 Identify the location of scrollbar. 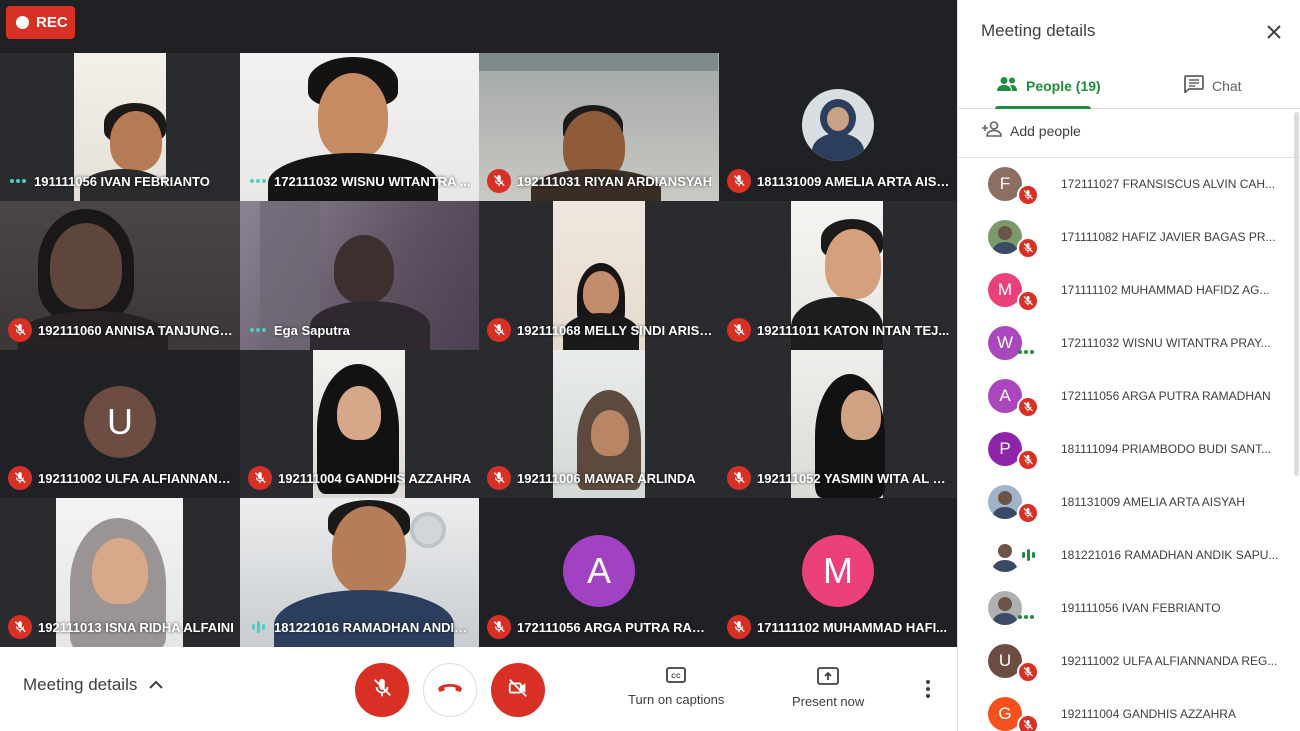
(1296, 294).